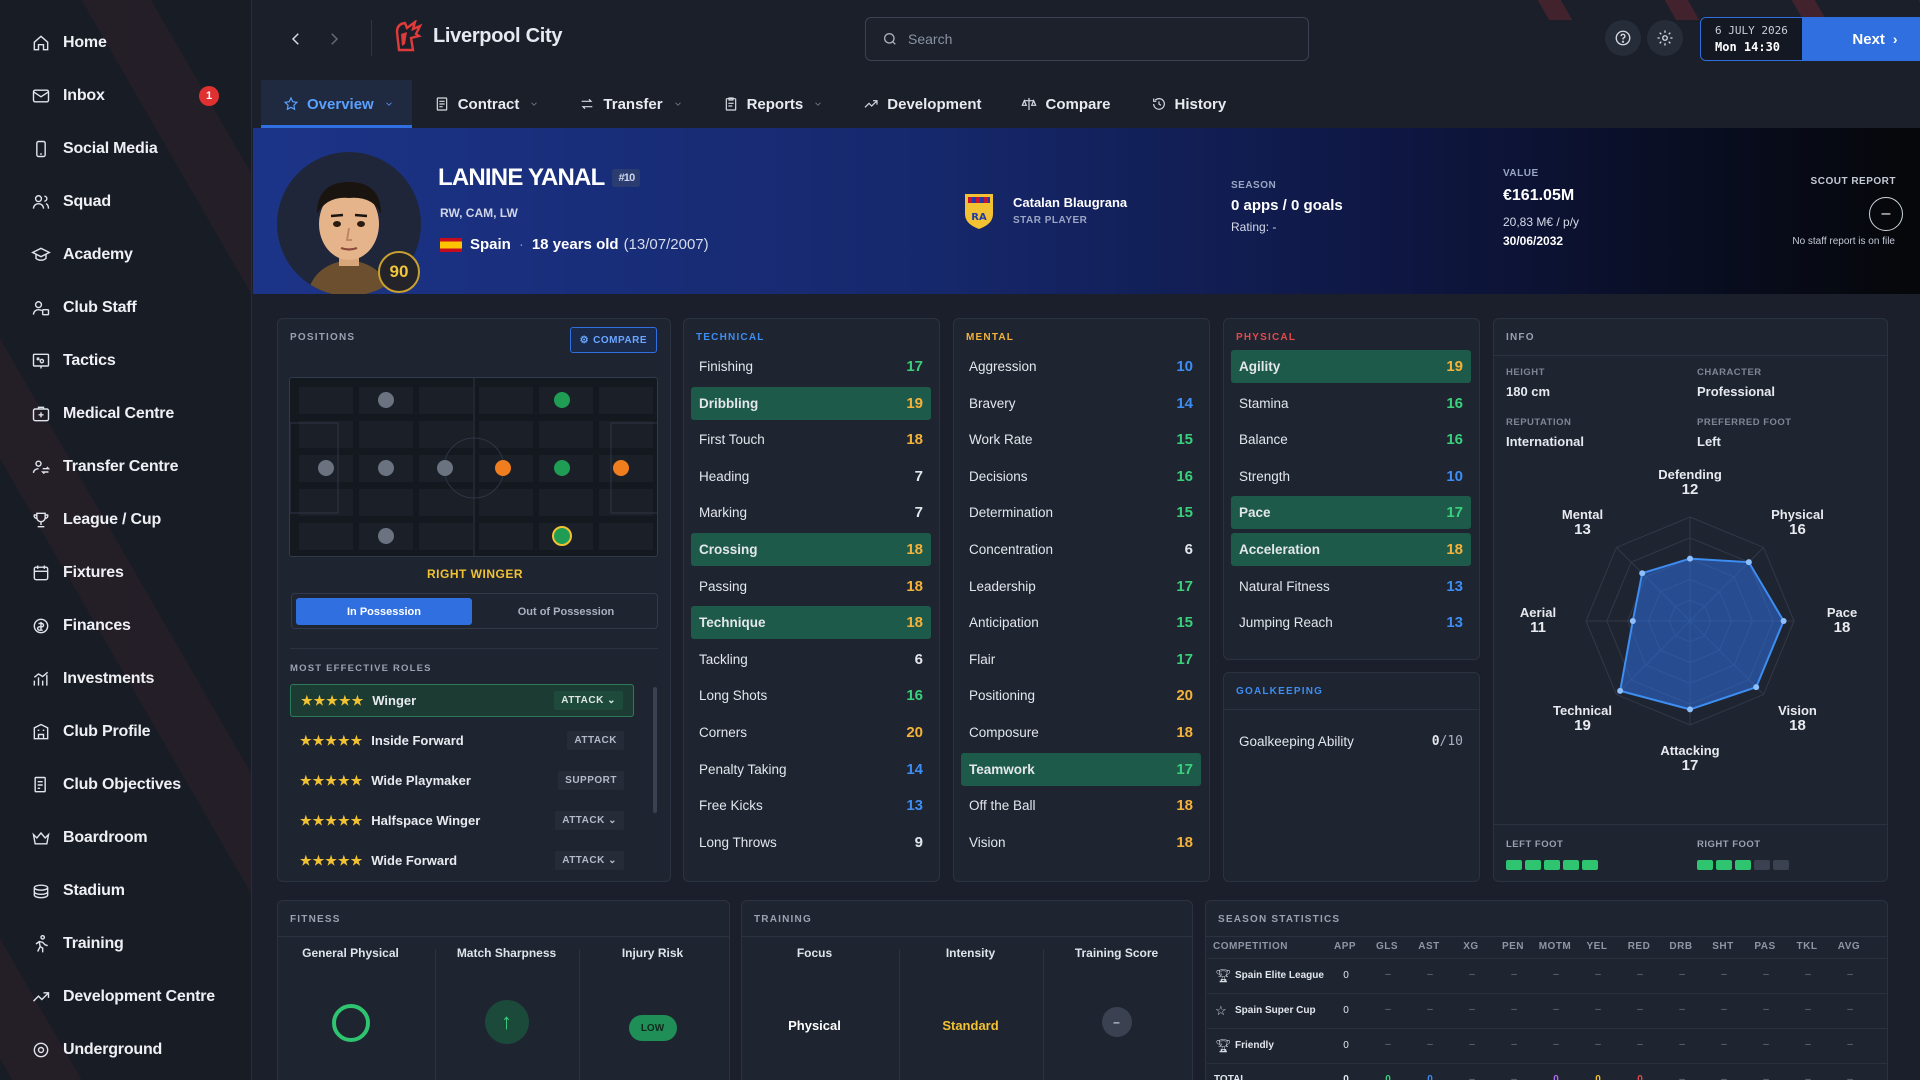  Describe the element at coordinates (462, 700) in the screenshot. I see `role-item: ★★★★★ Winger ATTACK ⌄` at that location.